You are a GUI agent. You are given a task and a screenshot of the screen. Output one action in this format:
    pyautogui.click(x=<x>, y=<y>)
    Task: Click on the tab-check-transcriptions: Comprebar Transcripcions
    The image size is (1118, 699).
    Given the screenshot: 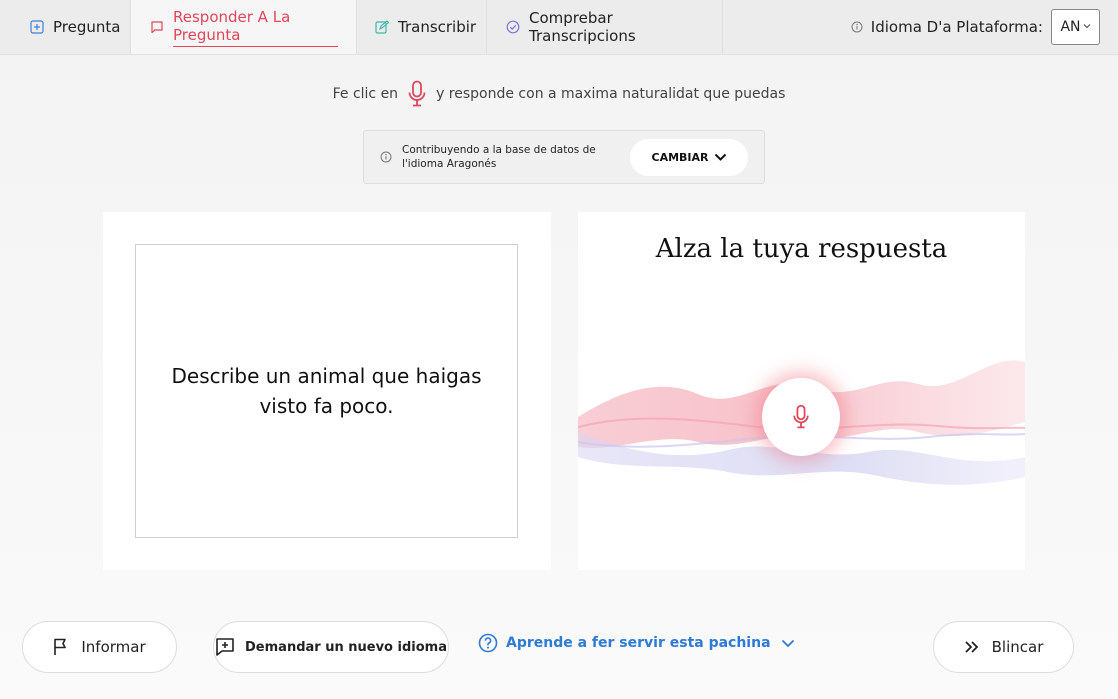 What is the action you would take?
    pyautogui.click(x=605, y=27)
    